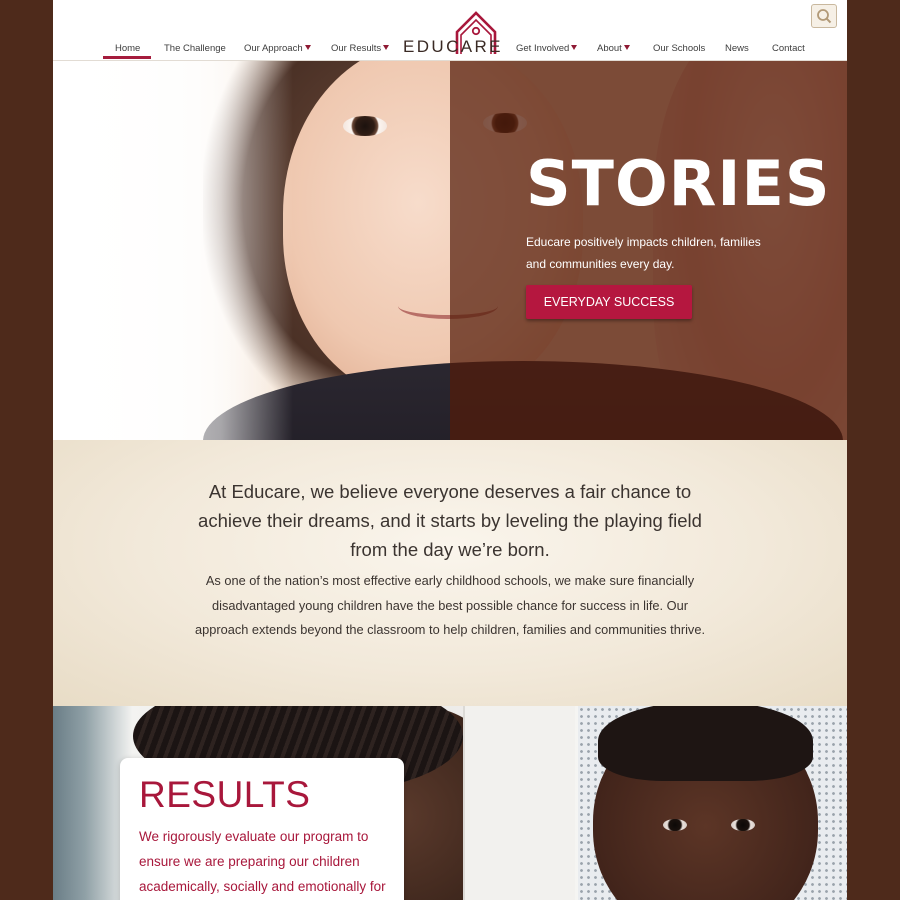 The height and width of the screenshot is (900, 900). I want to click on search-button, so click(824, 16).